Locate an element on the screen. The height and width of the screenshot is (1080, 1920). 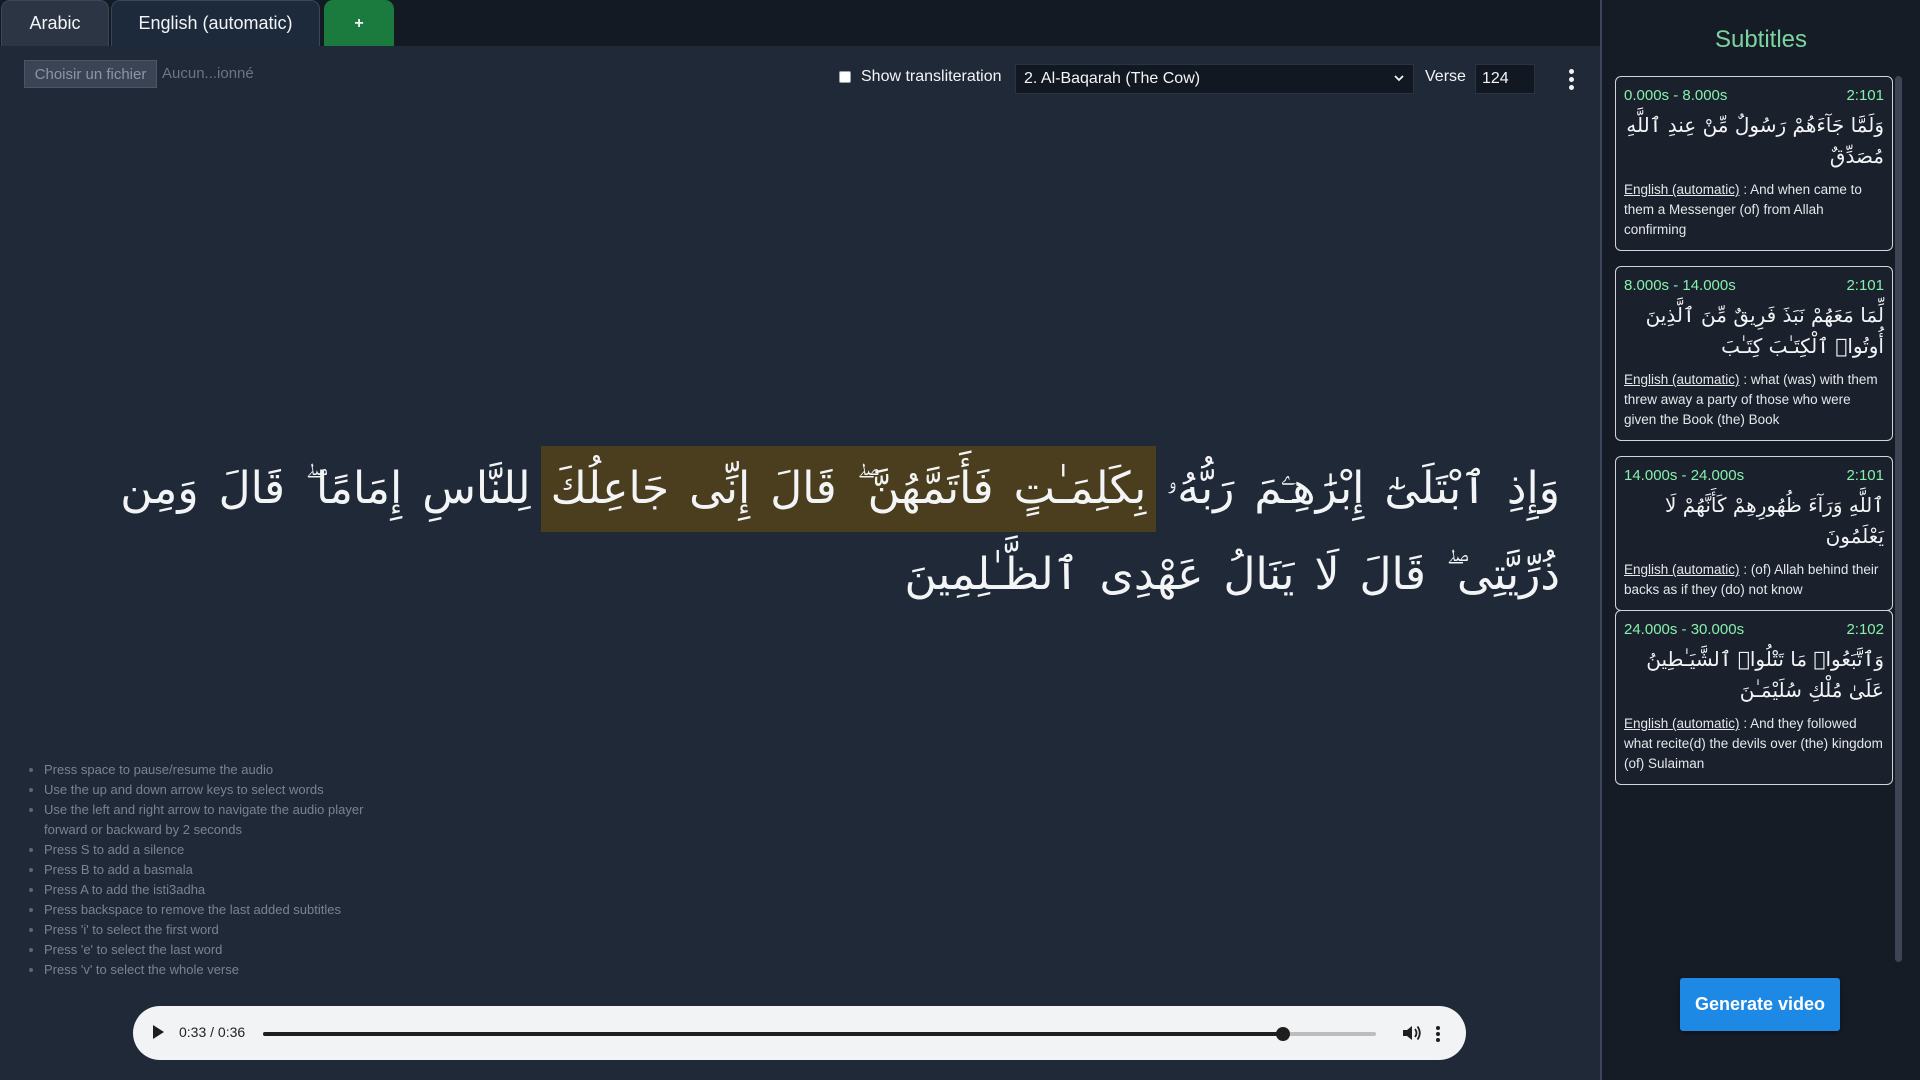
subtitle-time: 0.000s - 8.000s is located at coordinates (1676, 95).